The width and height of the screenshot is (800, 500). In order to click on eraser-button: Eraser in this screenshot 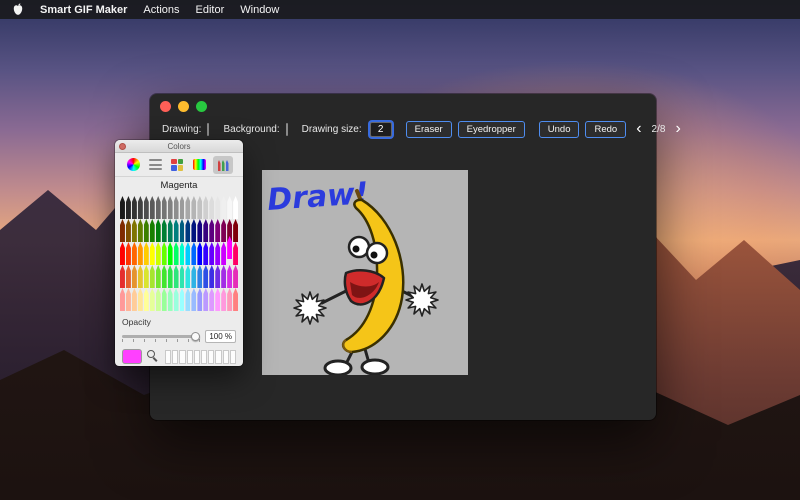, I will do `click(428, 129)`.